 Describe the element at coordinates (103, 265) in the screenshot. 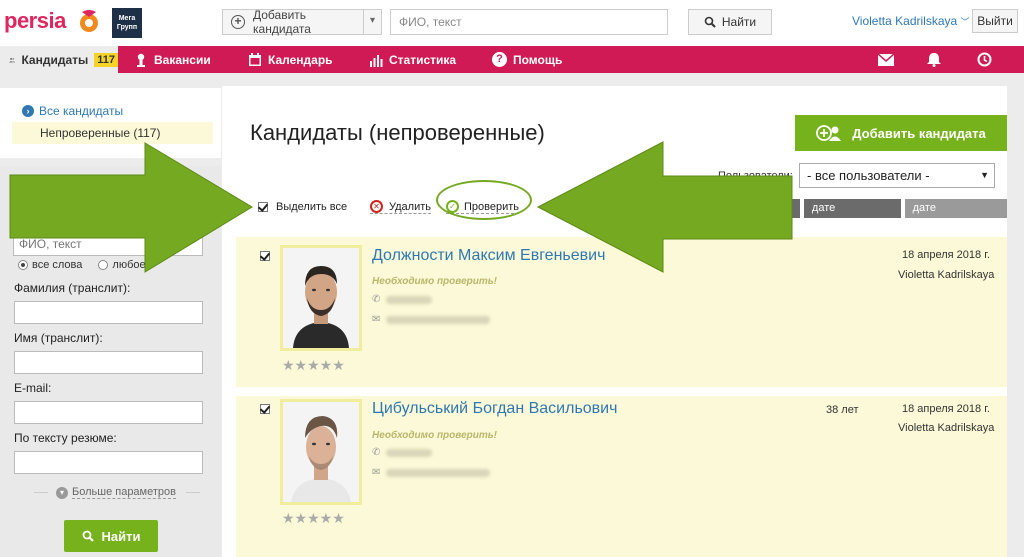

I see `radio-any` at that location.